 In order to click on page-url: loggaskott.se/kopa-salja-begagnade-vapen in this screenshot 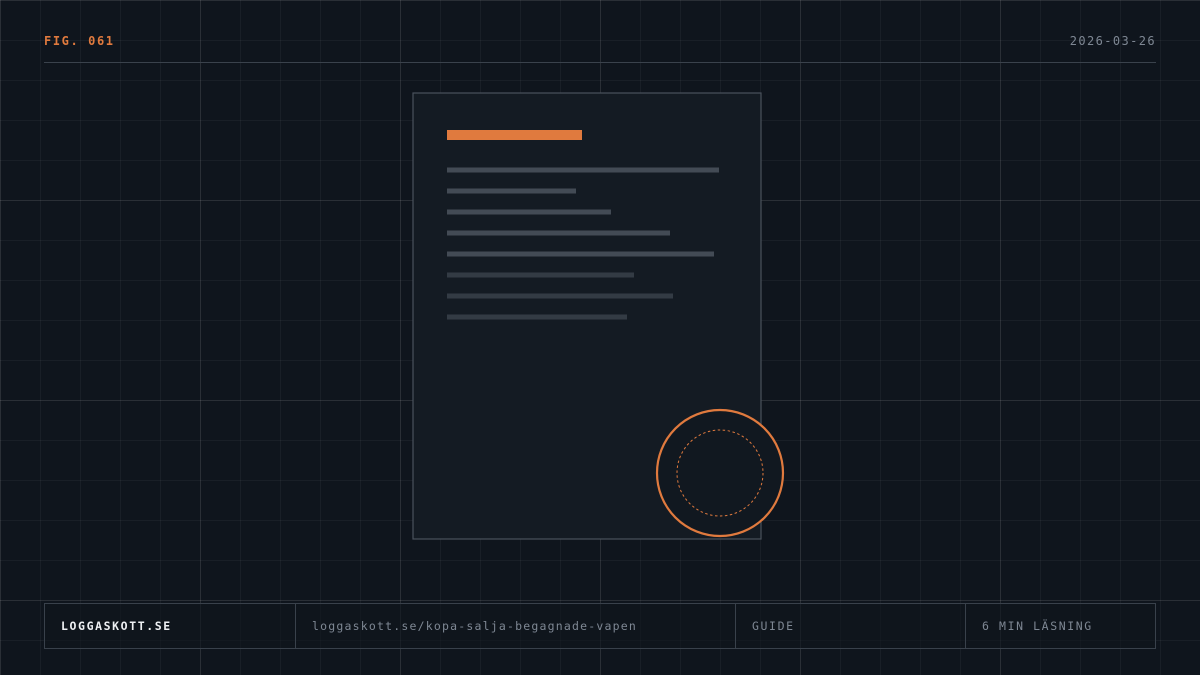, I will do `click(516, 626)`.